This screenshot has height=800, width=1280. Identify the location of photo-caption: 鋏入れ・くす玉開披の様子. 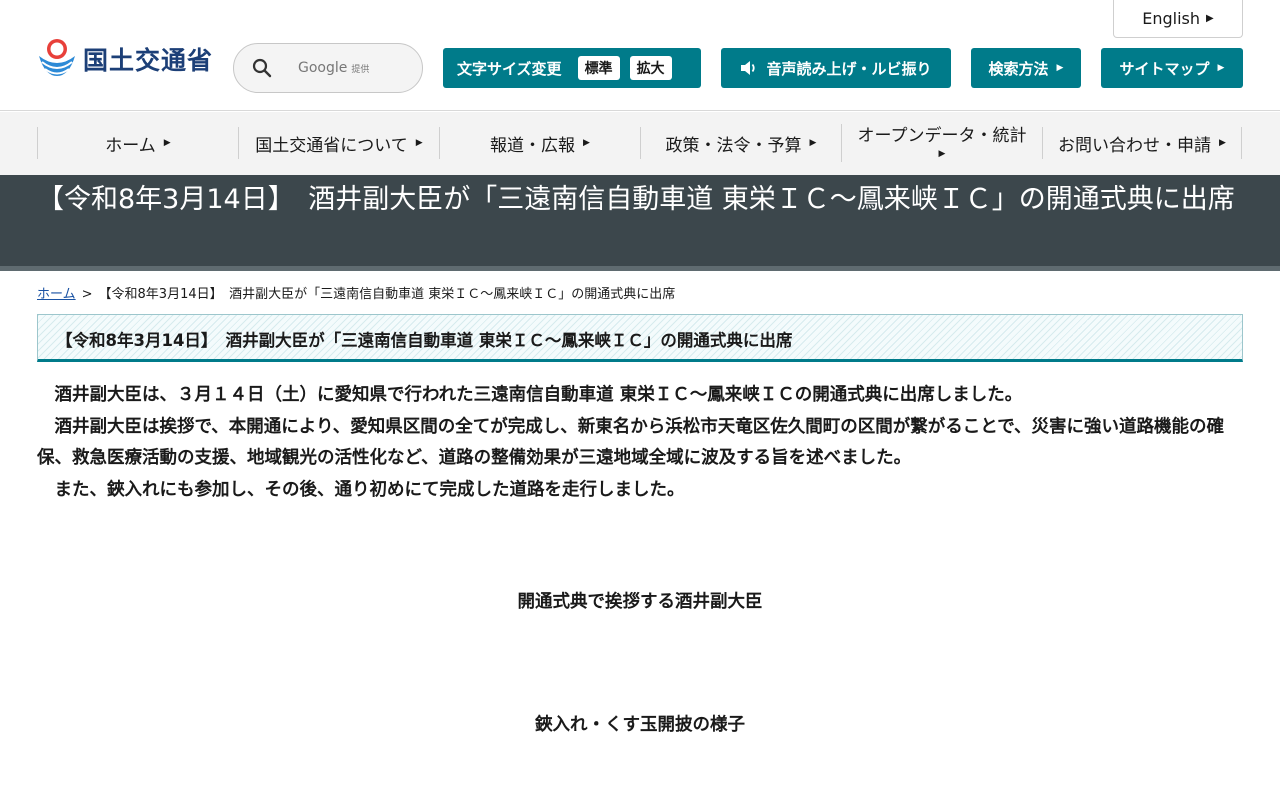
(640, 725).